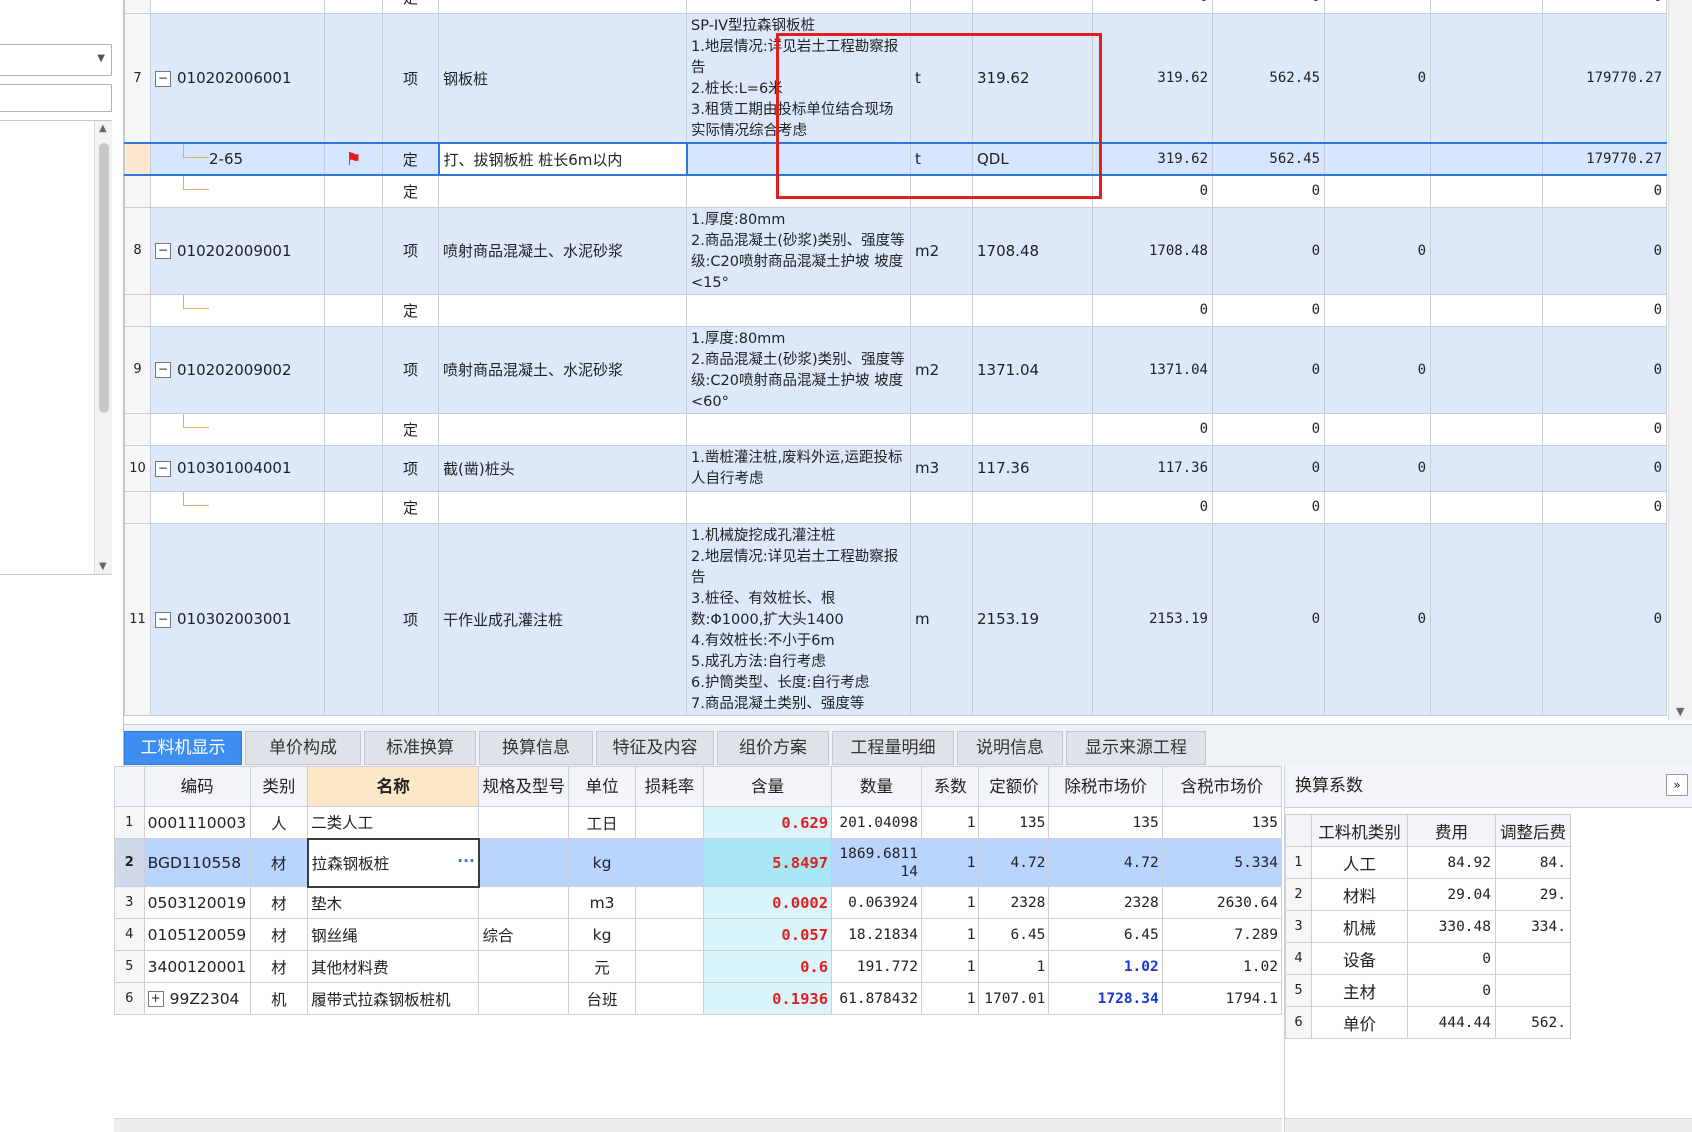  What do you see at coordinates (876, 934) in the screenshot?
I see `amount-cell: 18.21834` at bounding box center [876, 934].